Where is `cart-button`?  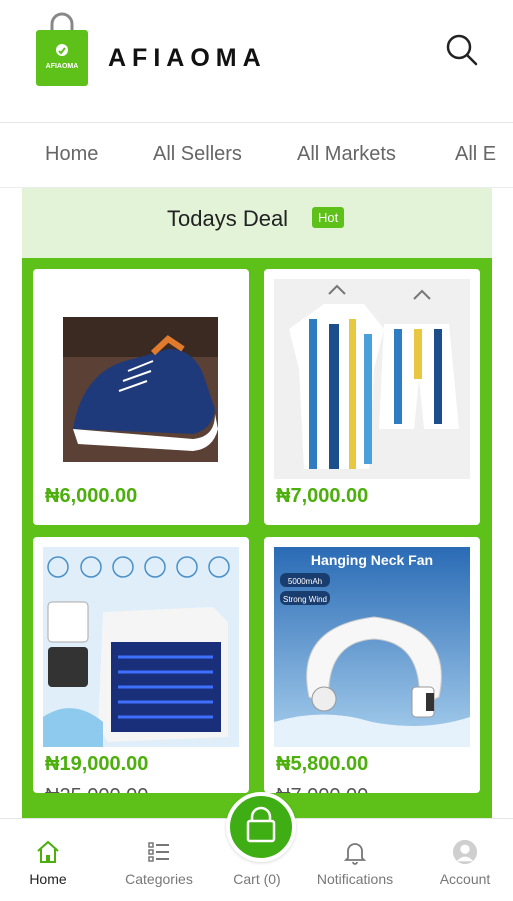
cart-button is located at coordinates (261, 827).